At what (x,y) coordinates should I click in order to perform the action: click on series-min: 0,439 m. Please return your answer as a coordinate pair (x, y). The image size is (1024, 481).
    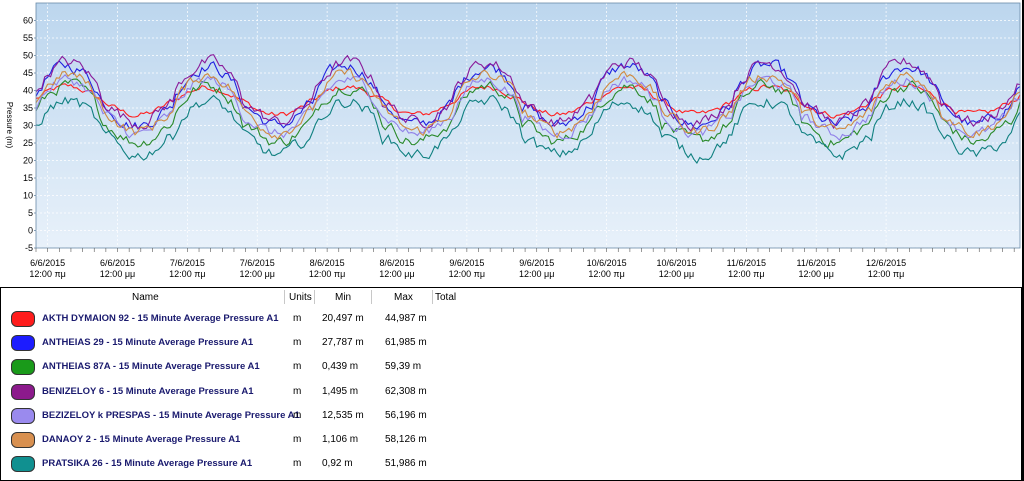
    Looking at the image, I should click on (340, 366).